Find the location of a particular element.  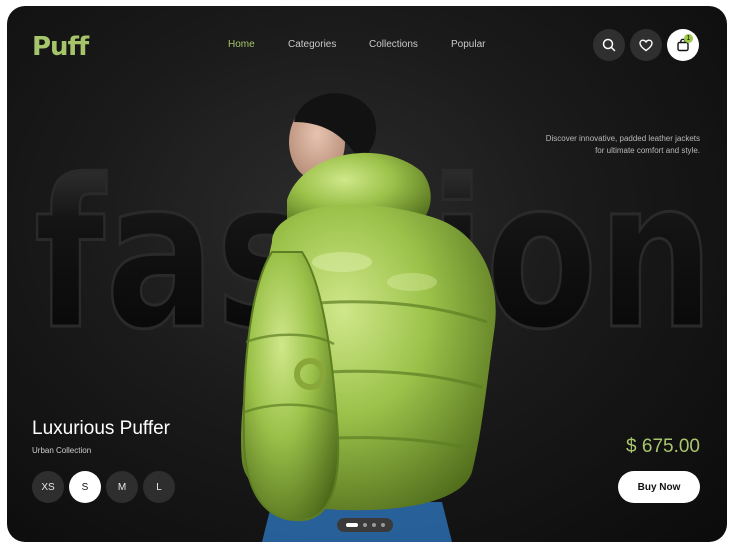

search-button is located at coordinates (609, 45).